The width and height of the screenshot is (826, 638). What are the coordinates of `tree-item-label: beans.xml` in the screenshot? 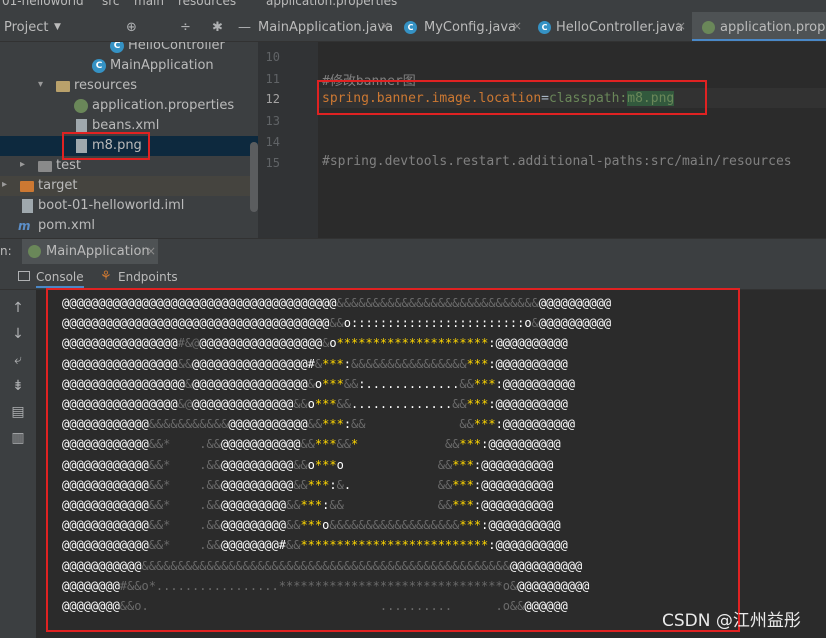 It's located at (126, 125).